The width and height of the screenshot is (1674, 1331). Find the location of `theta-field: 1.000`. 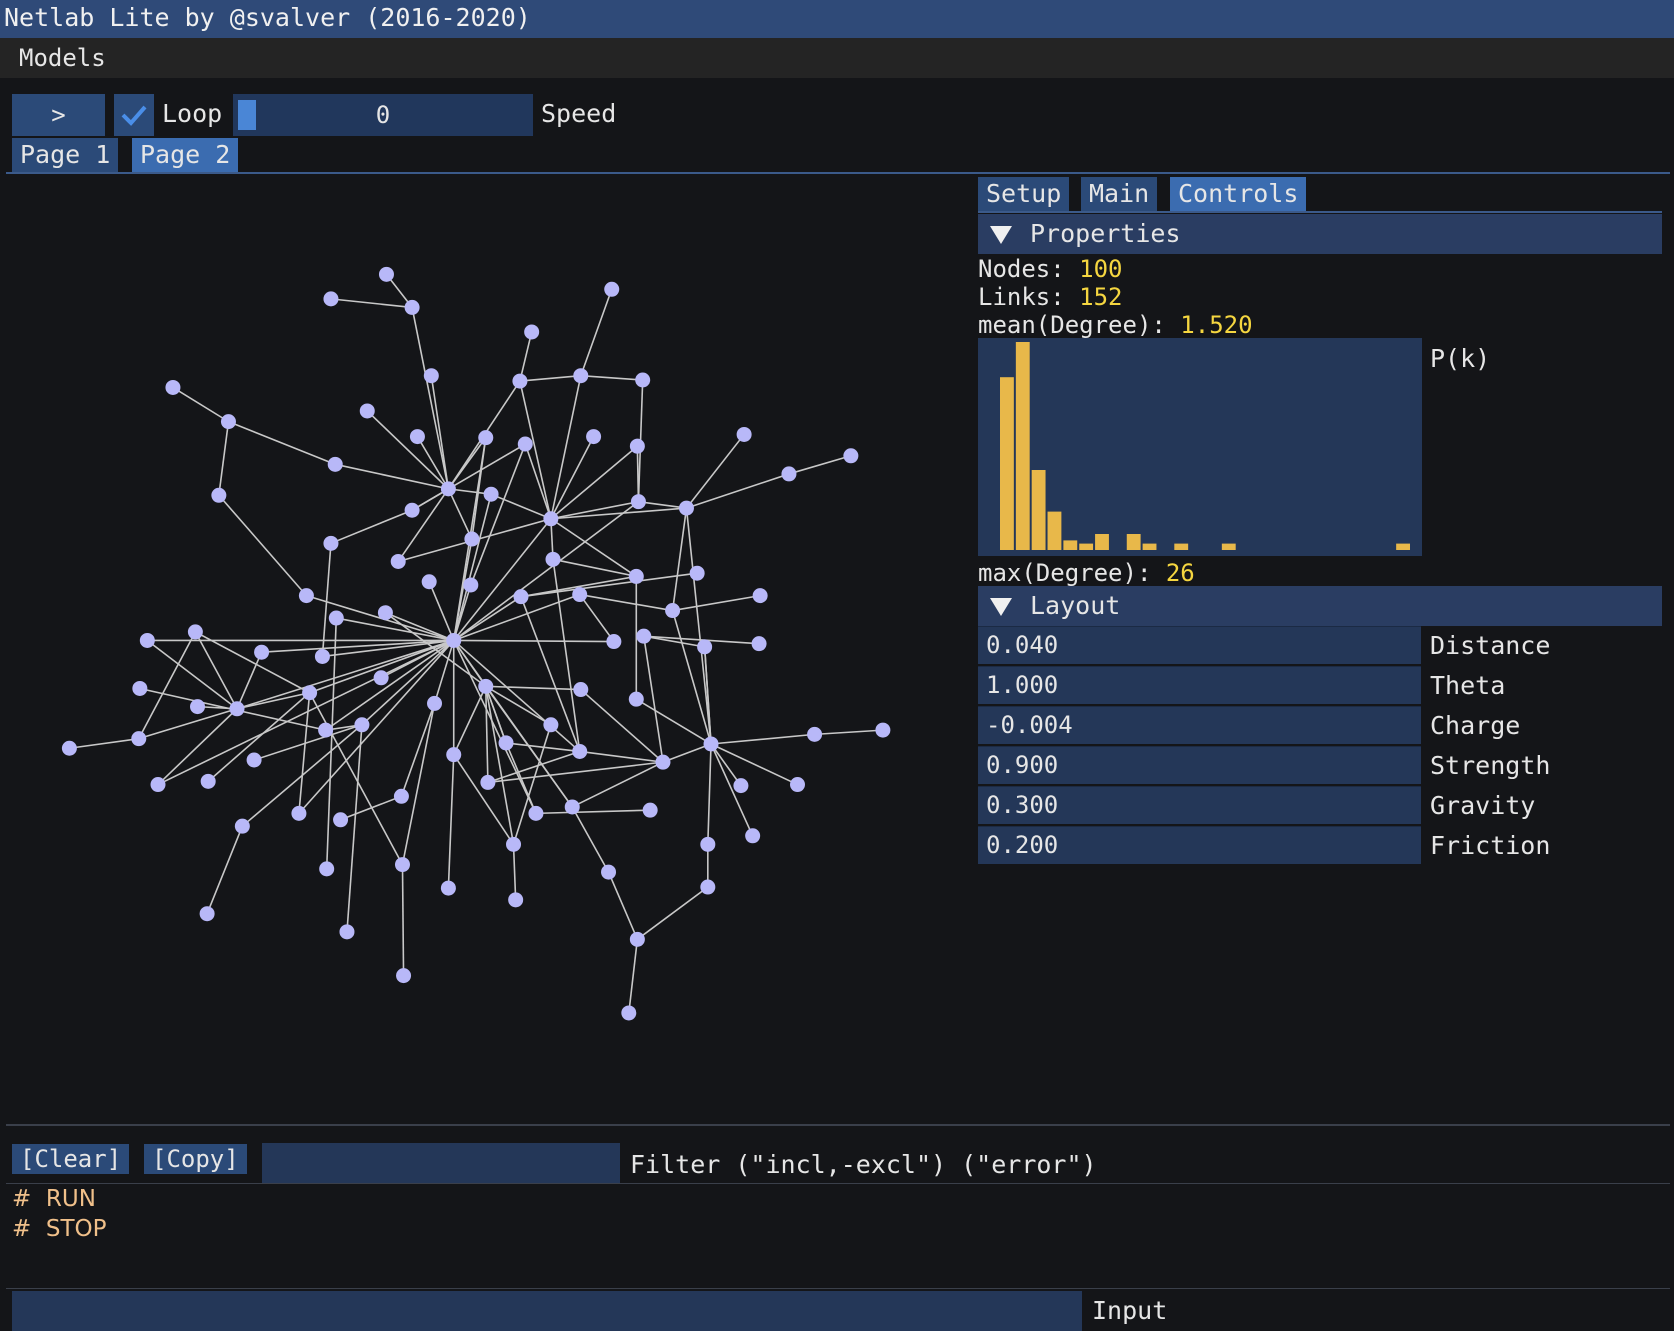

theta-field: 1.000 is located at coordinates (1199, 685).